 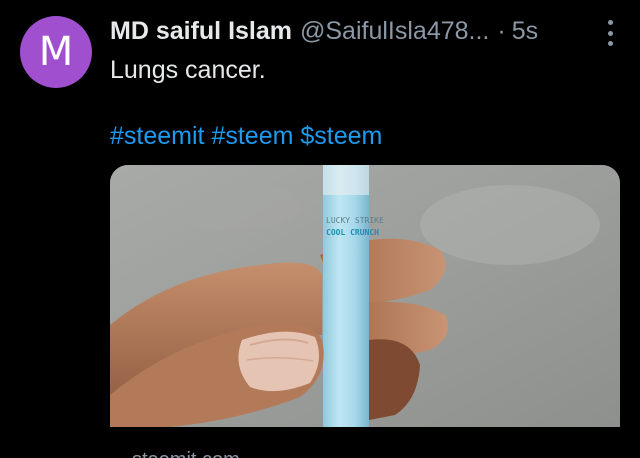 What do you see at coordinates (252, 136) in the screenshot?
I see `hashtag-steem: #steem` at bounding box center [252, 136].